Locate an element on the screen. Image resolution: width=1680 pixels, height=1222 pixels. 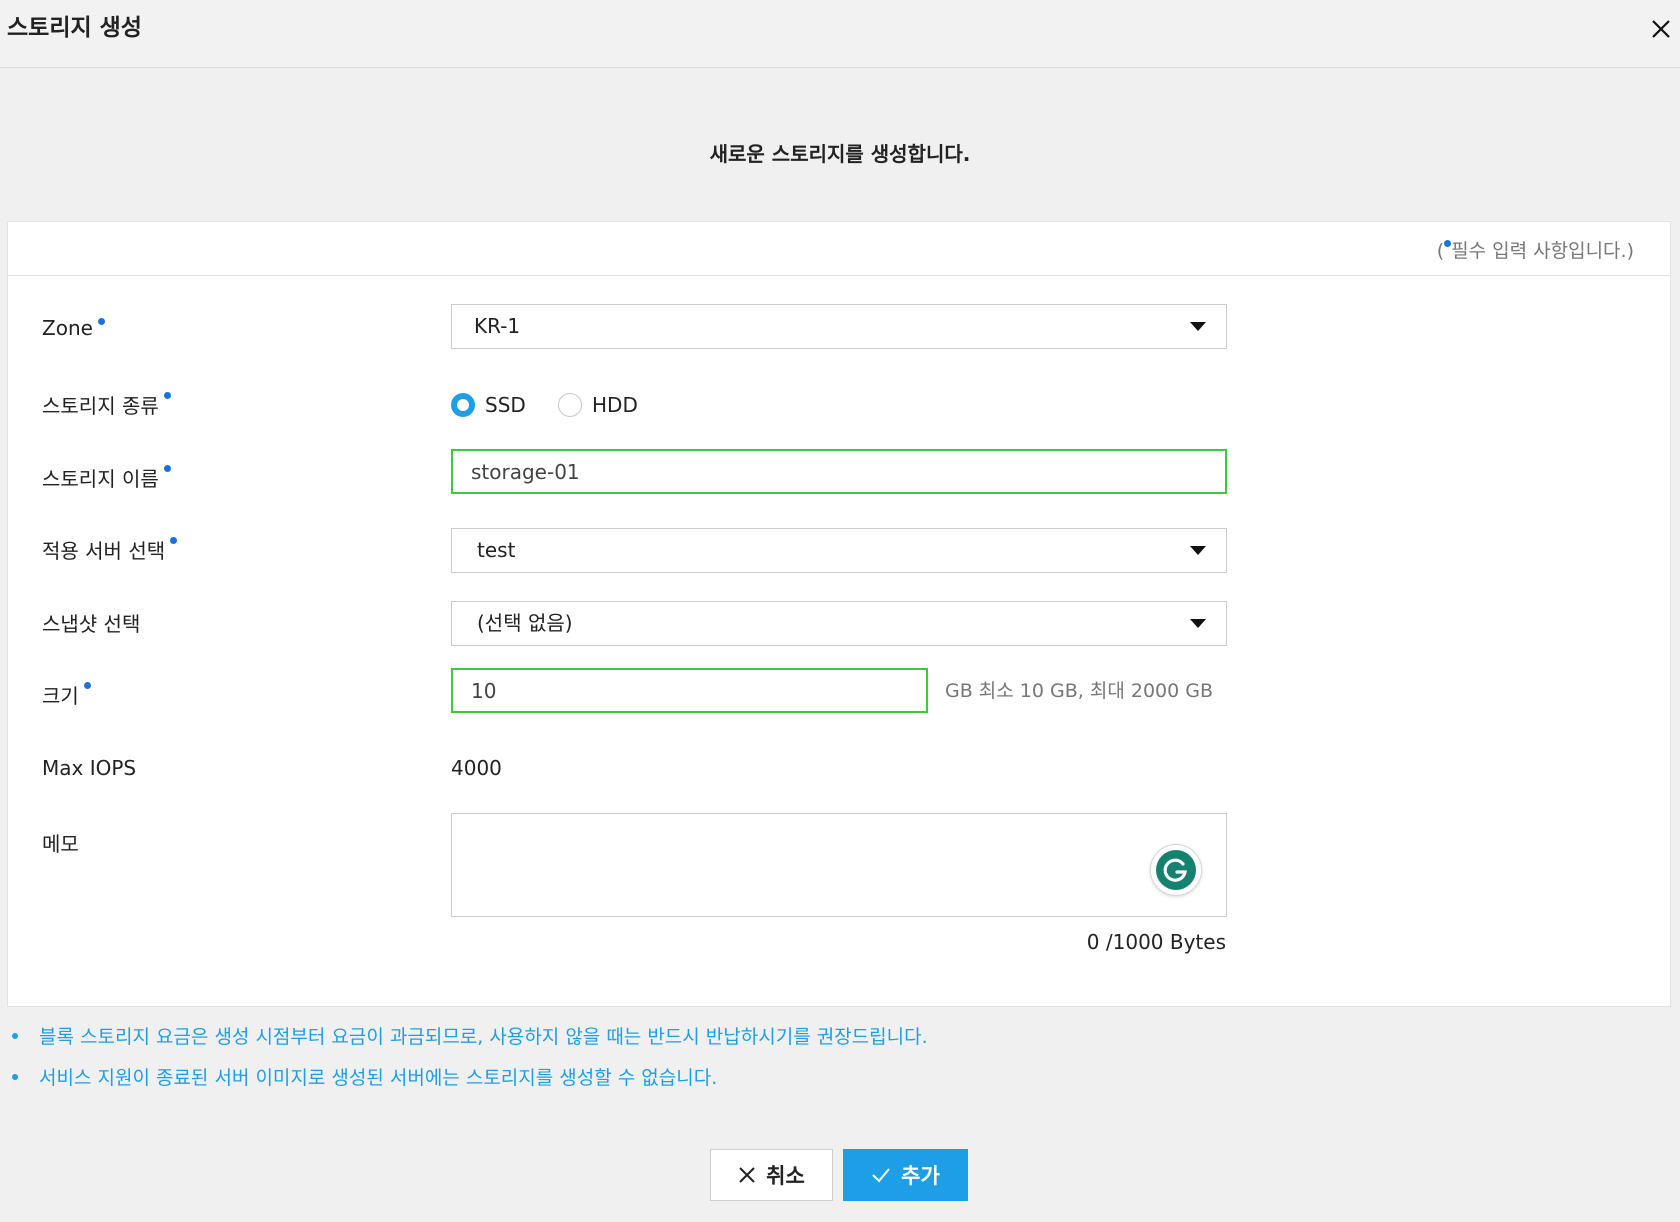
server-select: test is located at coordinates (839, 550).